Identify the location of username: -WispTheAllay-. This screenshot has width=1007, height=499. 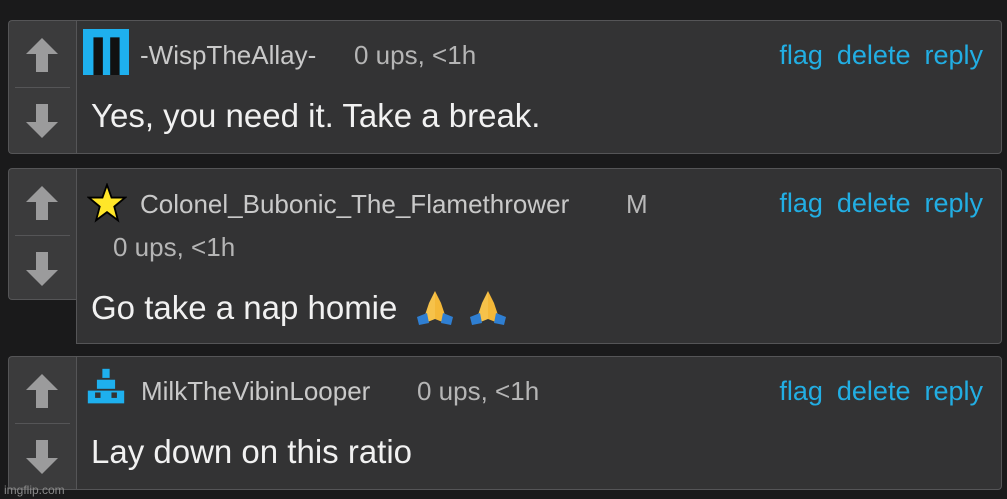
(228, 55).